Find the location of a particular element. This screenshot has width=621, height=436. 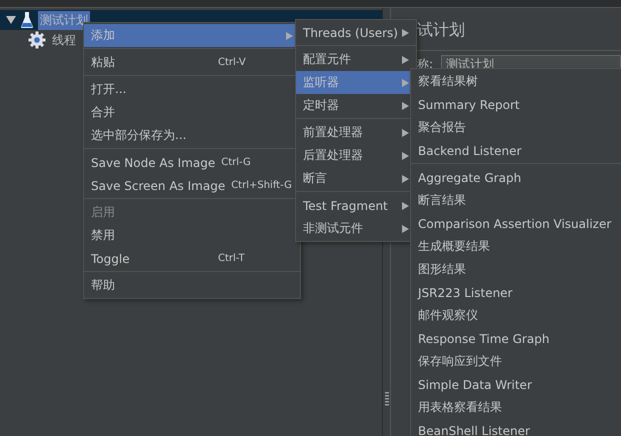

tree-label: 线程 is located at coordinates (64, 40).